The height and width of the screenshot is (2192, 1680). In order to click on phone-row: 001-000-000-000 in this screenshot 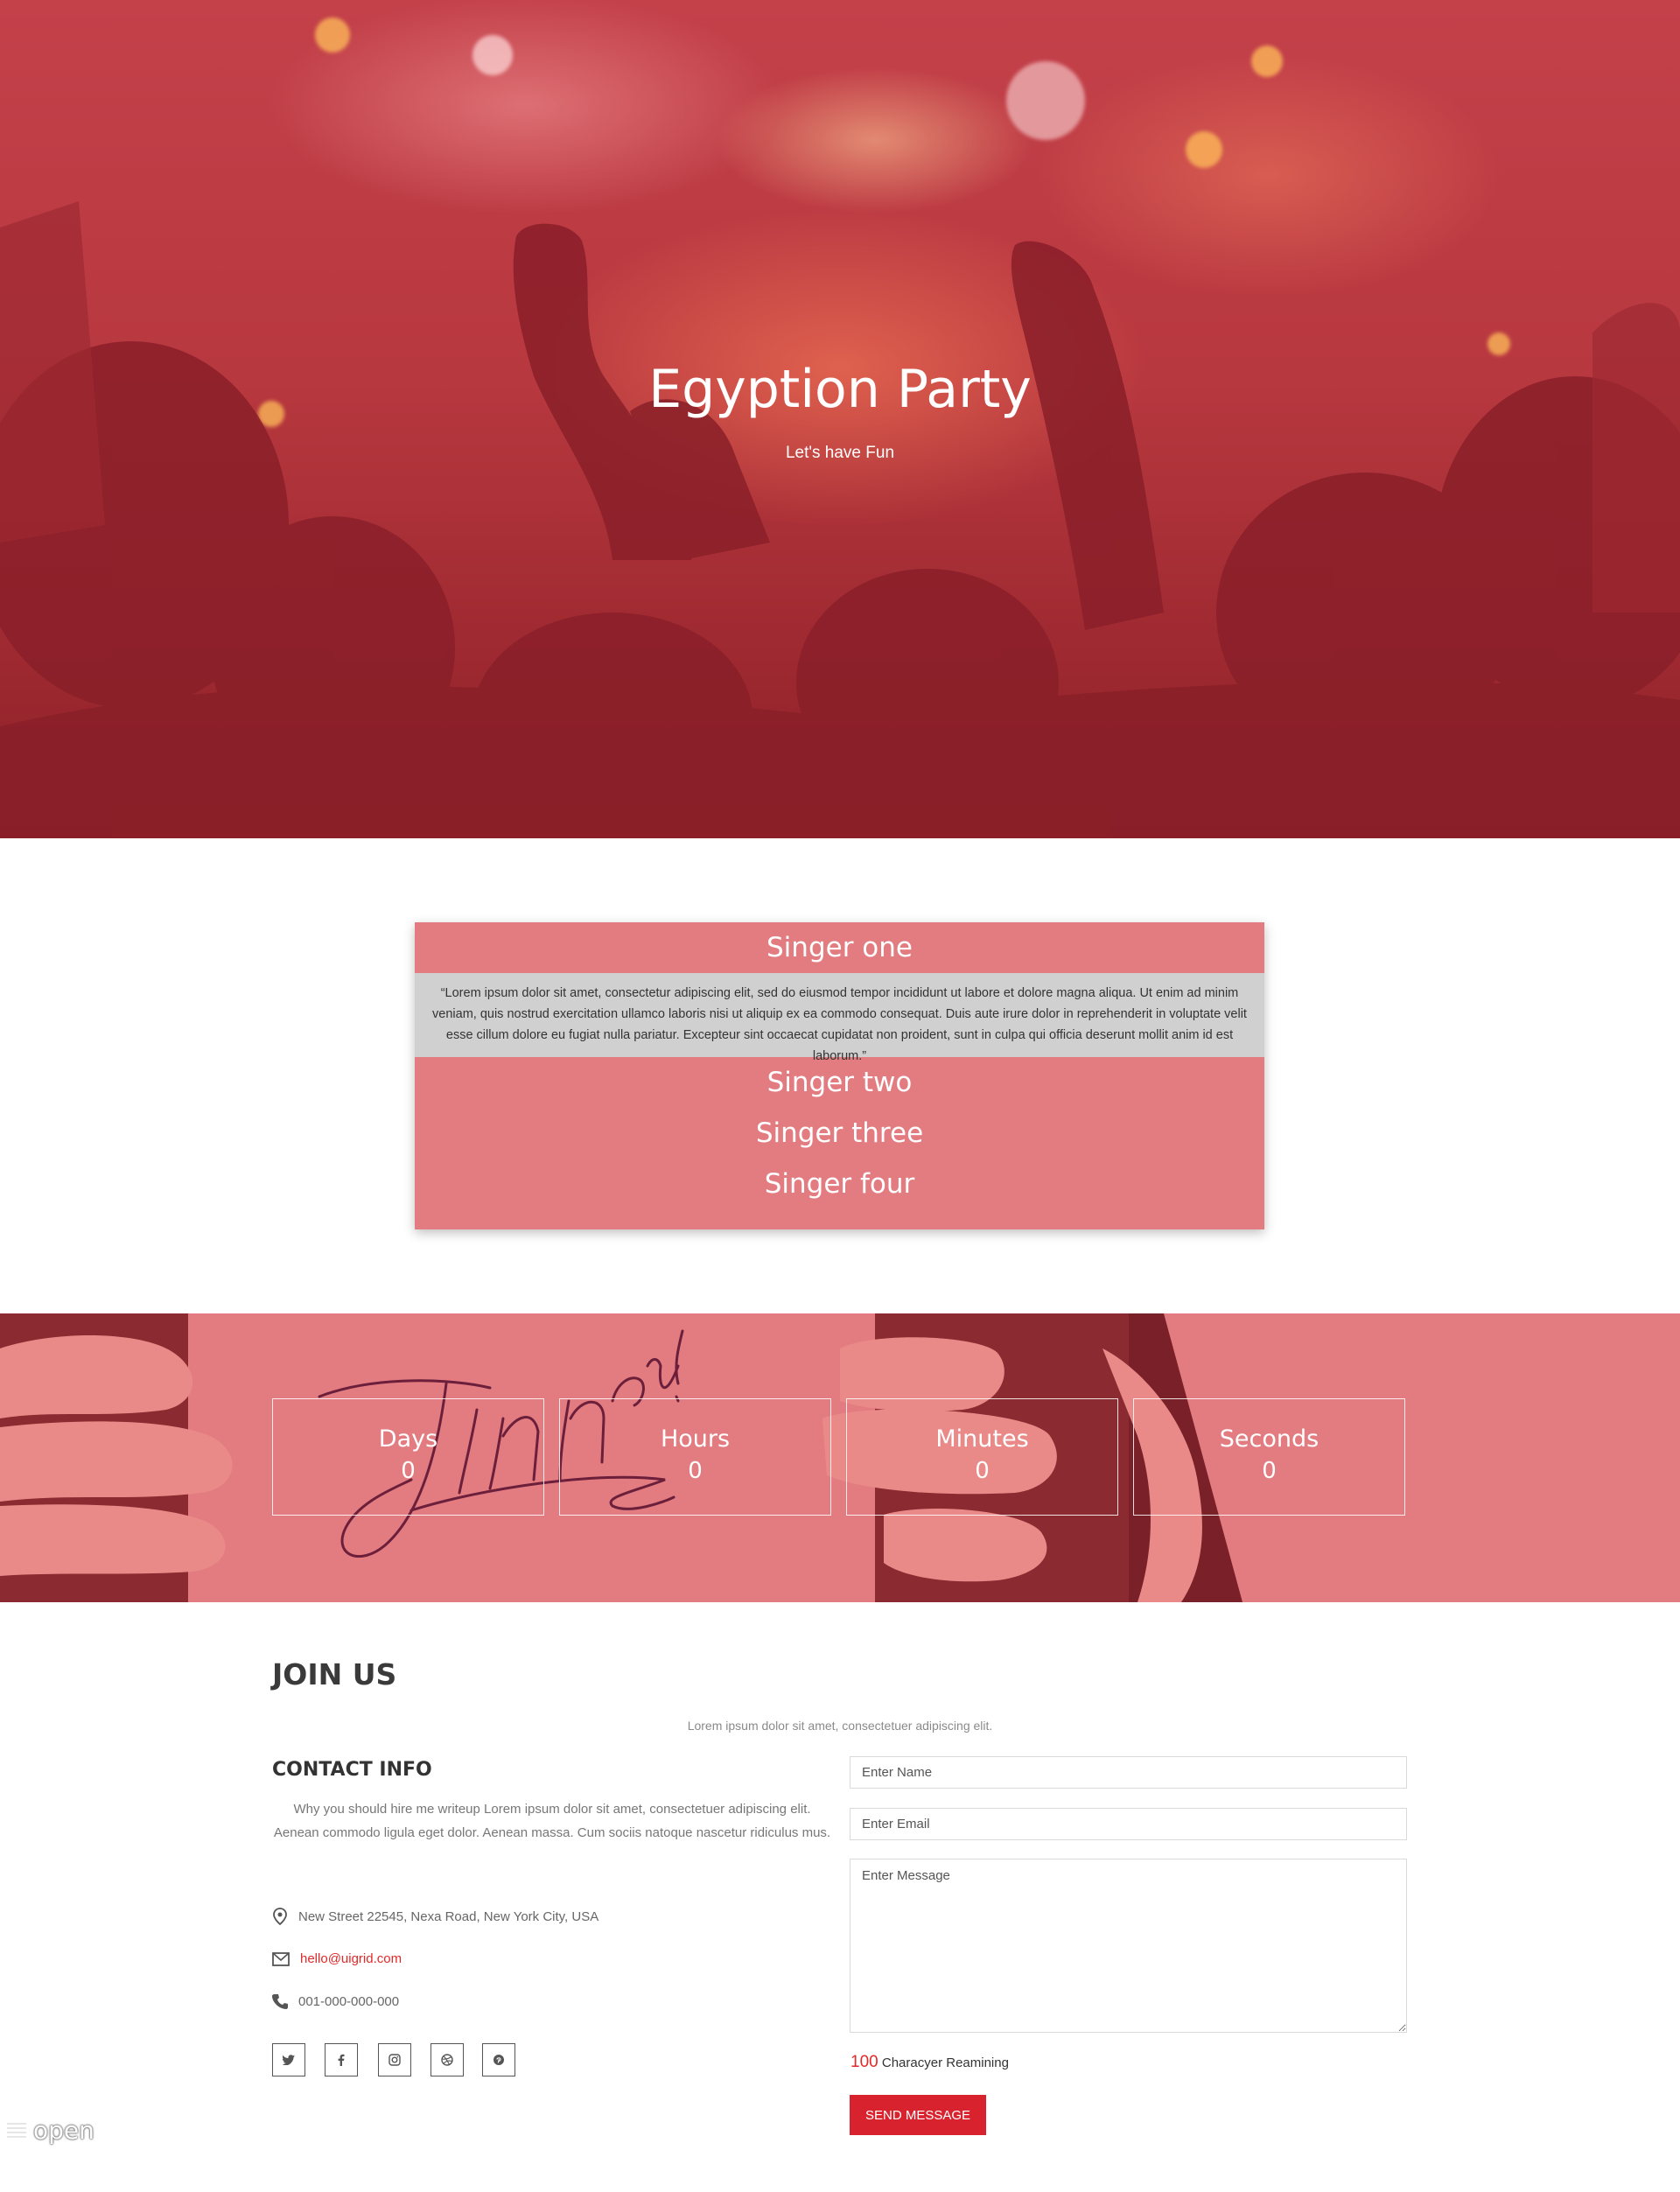, I will do `click(335, 2001)`.